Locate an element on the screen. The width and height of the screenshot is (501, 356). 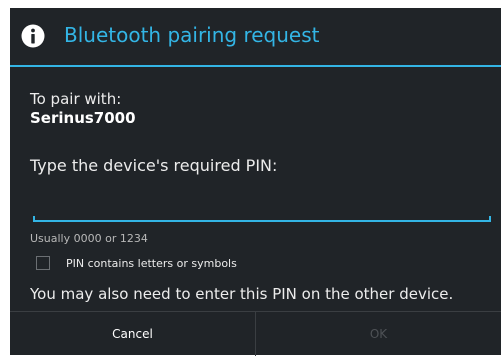
pin-hint: Usually 0000 or 1234 is located at coordinates (89, 238).